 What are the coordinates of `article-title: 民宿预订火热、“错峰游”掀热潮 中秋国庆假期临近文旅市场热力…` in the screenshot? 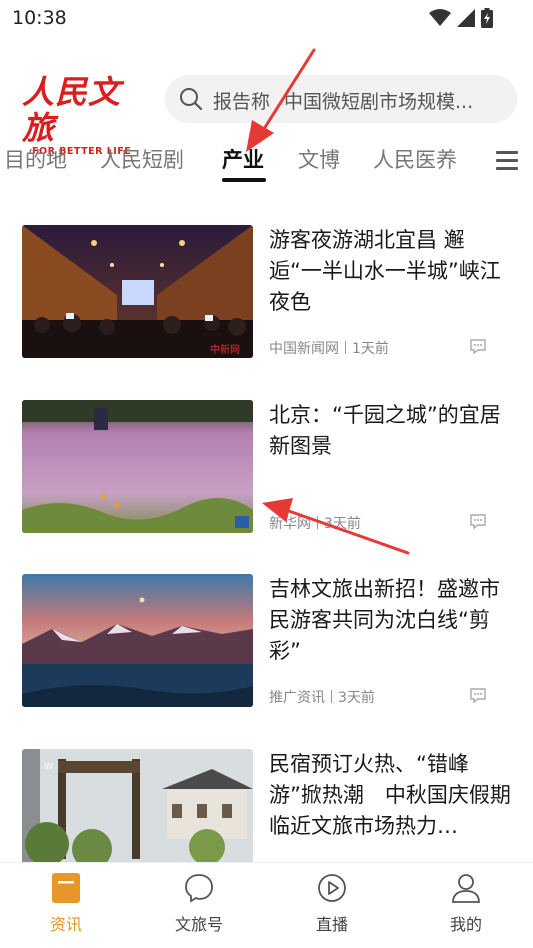 It's located at (390, 795).